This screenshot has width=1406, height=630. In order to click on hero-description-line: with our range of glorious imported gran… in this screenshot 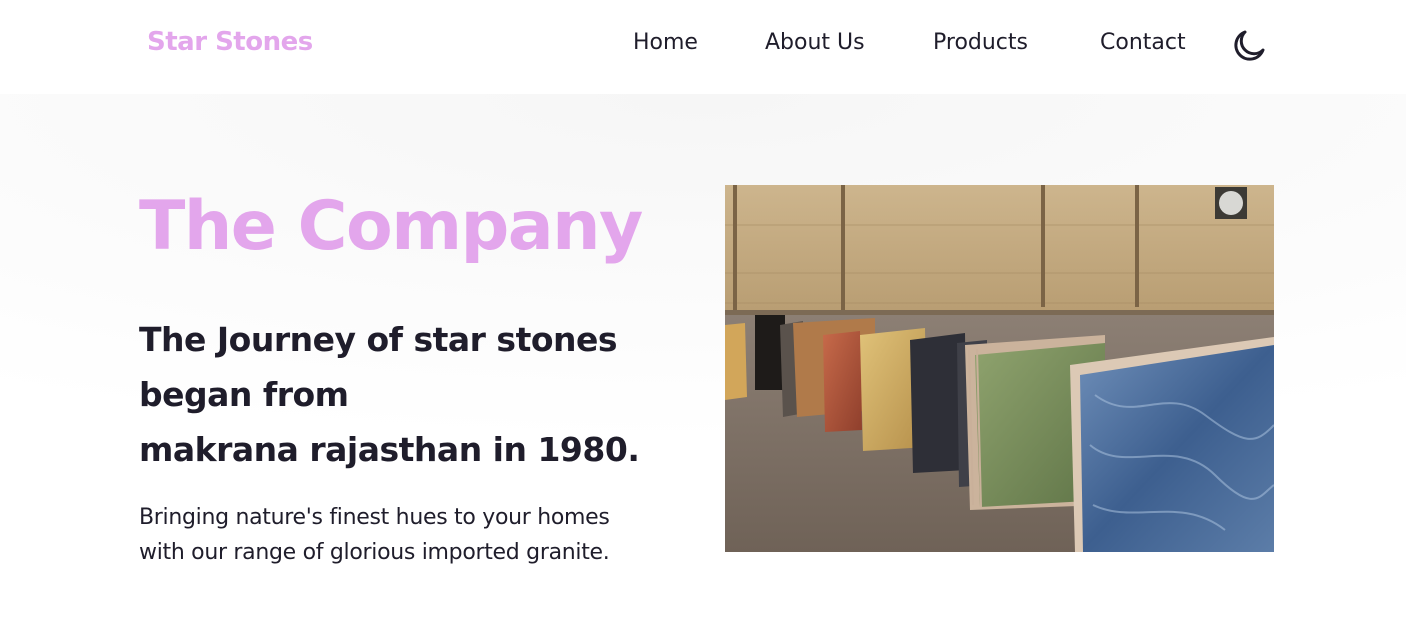, I will do `click(374, 552)`.